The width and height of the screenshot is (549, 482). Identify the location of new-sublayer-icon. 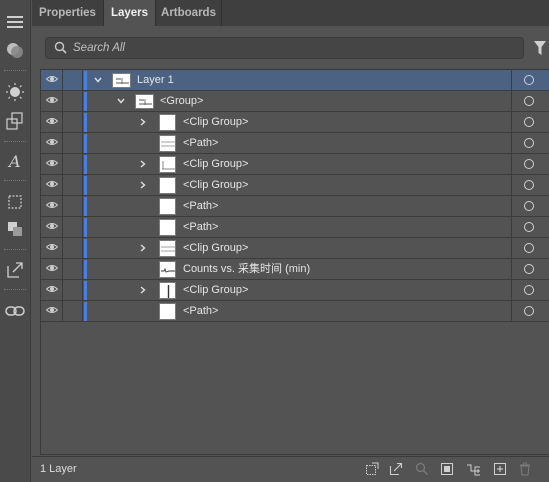
(473, 469).